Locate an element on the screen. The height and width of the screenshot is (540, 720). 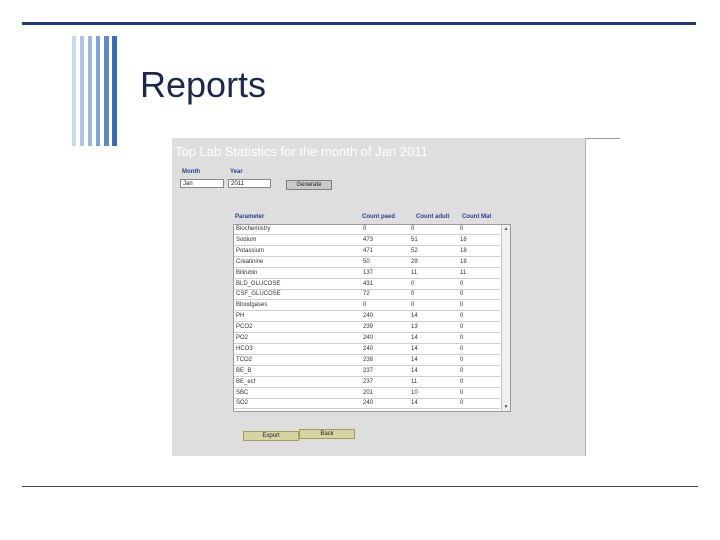
bottom-rule is located at coordinates (360, 486).